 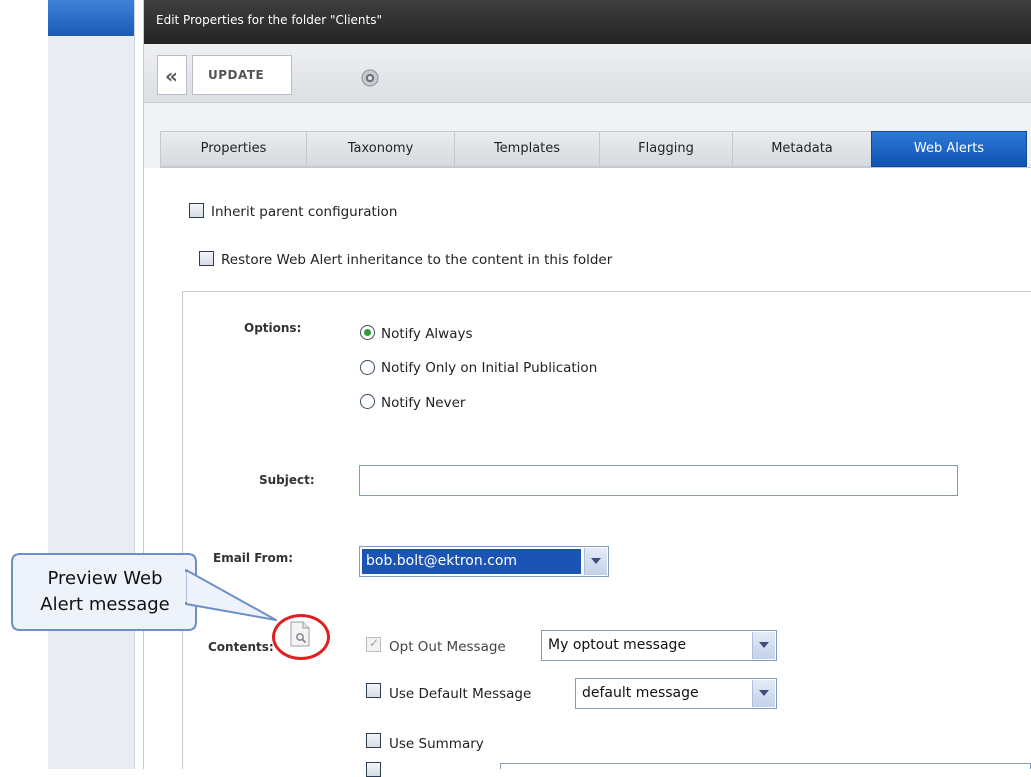 I want to click on tab-web-alerts: Web Alerts, so click(x=949, y=149).